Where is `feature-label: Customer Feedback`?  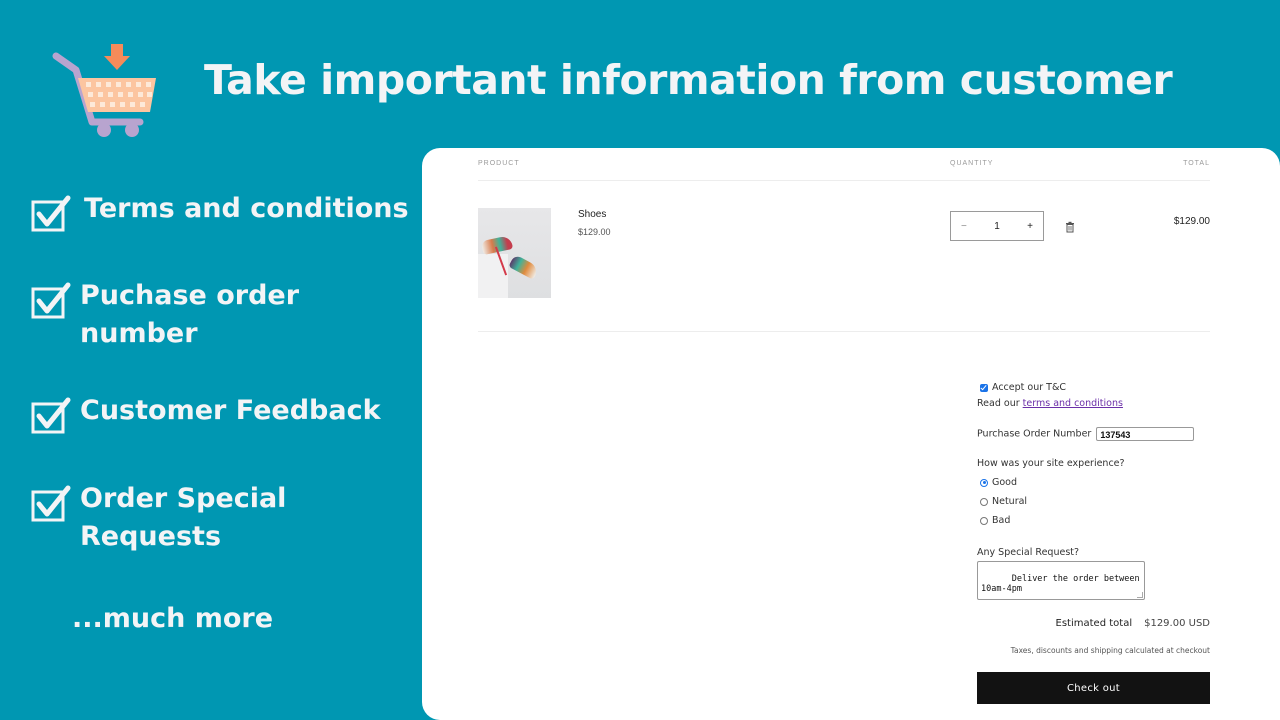
feature-label: Customer Feedback is located at coordinates (230, 410).